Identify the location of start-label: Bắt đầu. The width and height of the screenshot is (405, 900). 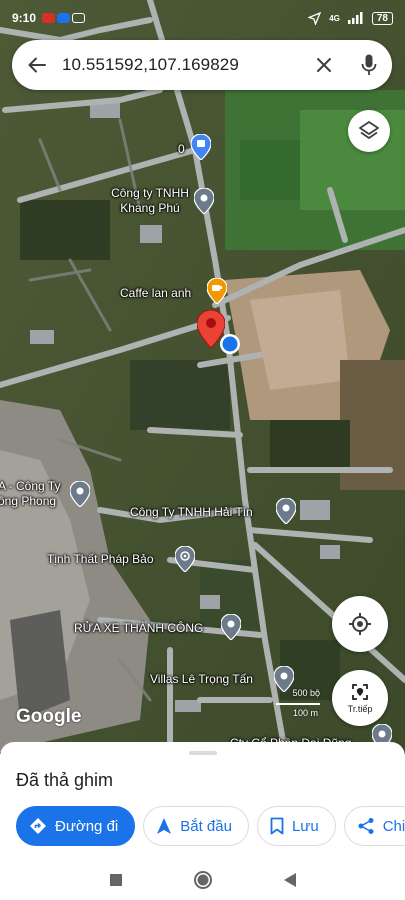
(206, 826).